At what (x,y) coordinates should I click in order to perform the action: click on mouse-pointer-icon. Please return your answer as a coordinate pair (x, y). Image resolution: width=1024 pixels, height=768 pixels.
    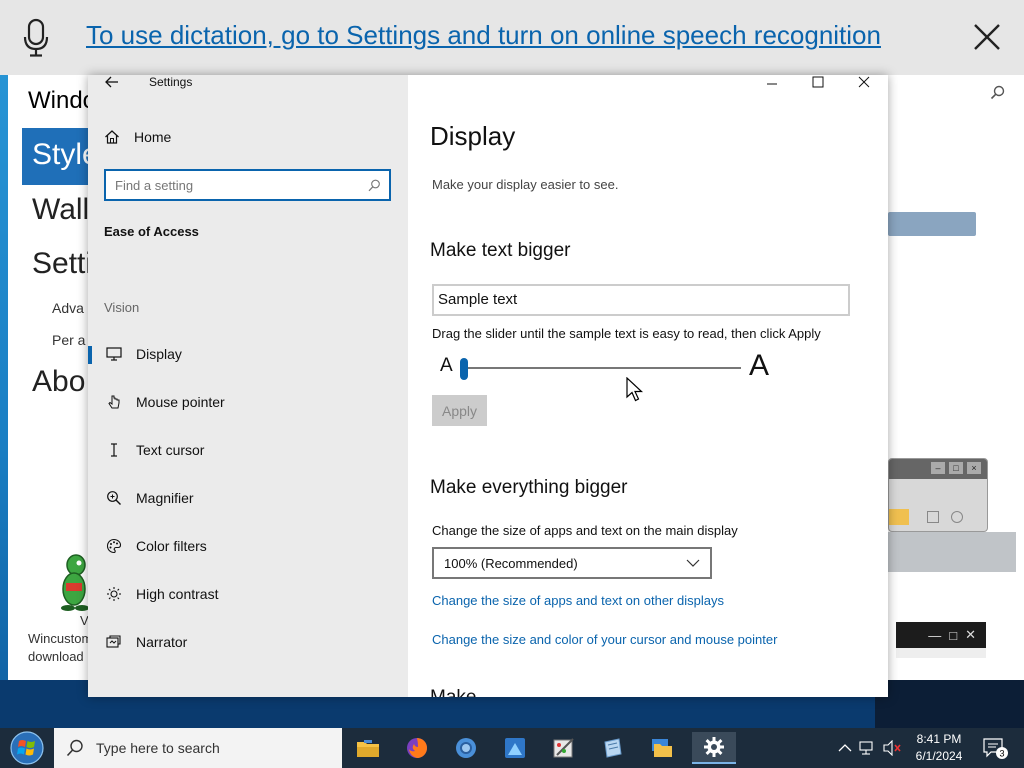
    Looking at the image, I should click on (114, 402).